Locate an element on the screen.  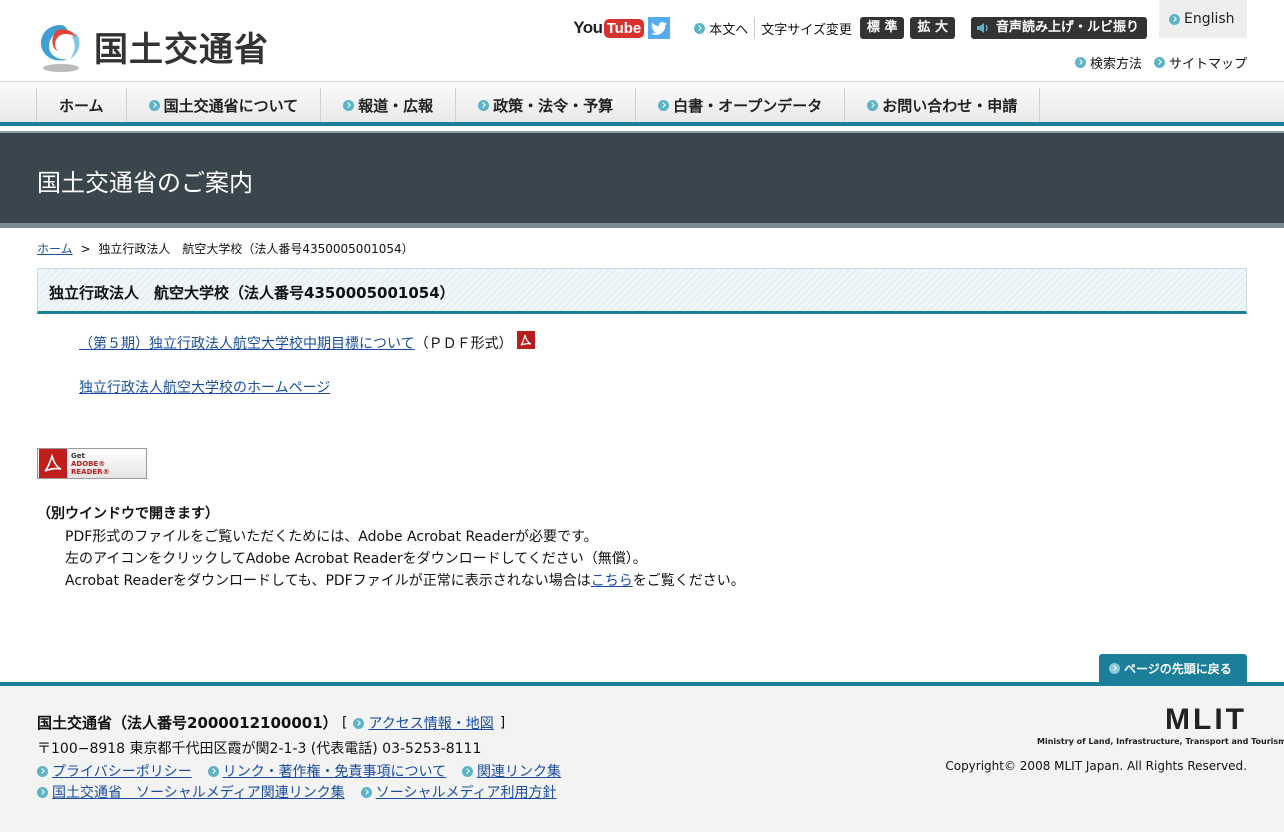
footer-link-label: 国土交通省 ソーシャルメディア関連リンク集 is located at coordinates (198, 793).